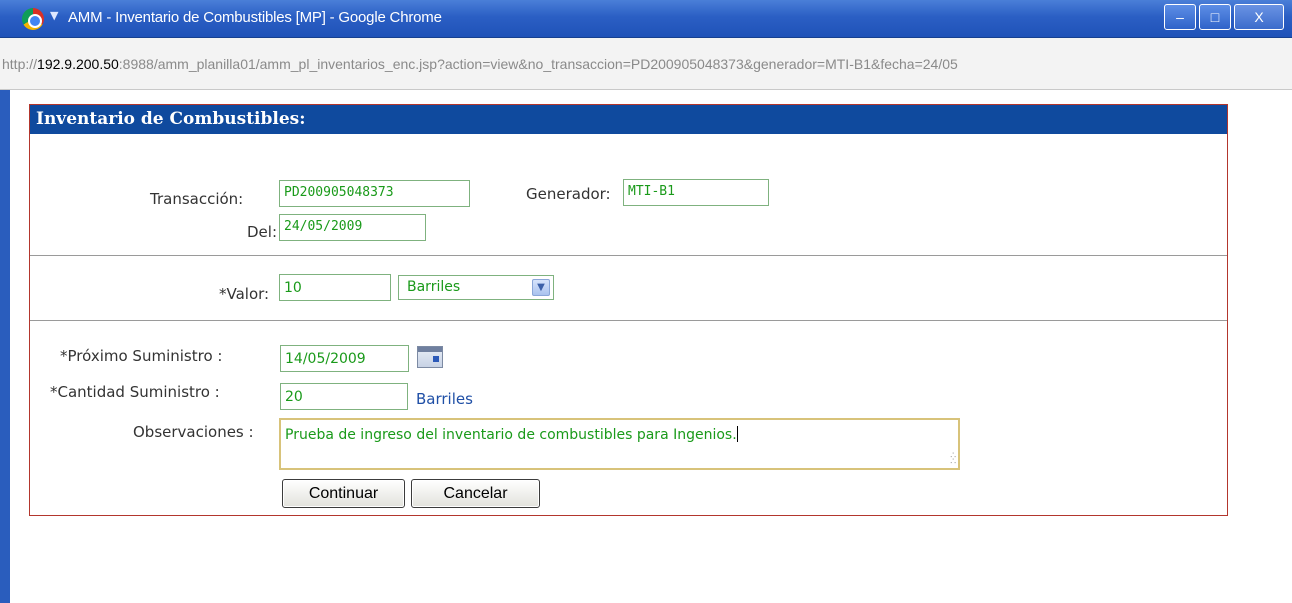  Describe the element at coordinates (476, 287) in the screenshot. I see `valor-unit-select: Barriles ▼` at that location.